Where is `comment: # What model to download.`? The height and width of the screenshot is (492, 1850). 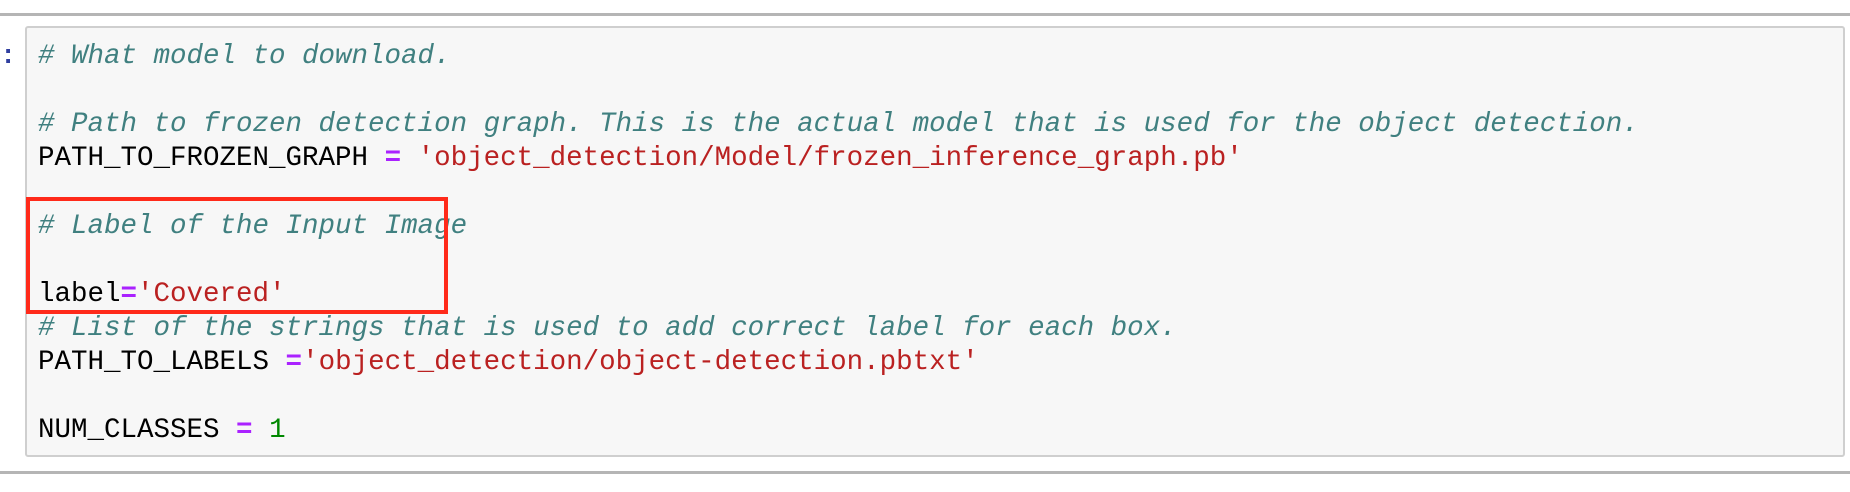 comment: # What model to download. is located at coordinates (244, 56).